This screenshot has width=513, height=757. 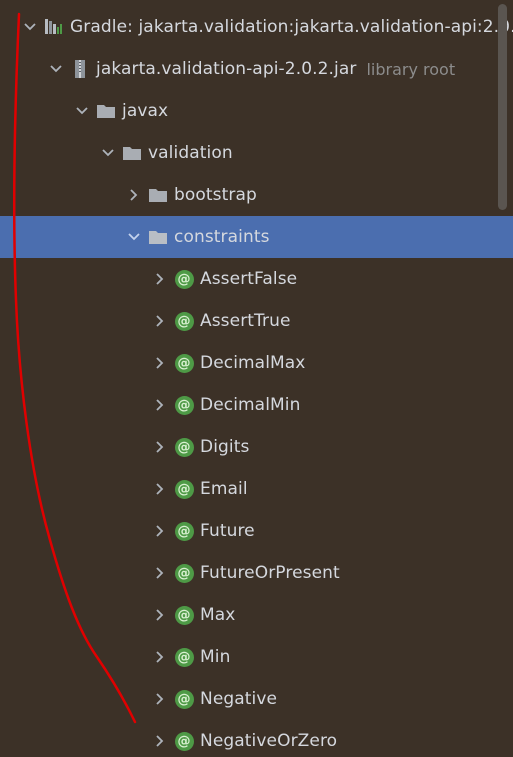 I want to click on tree-node-label: AssertTrue, so click(x=245, y=321).